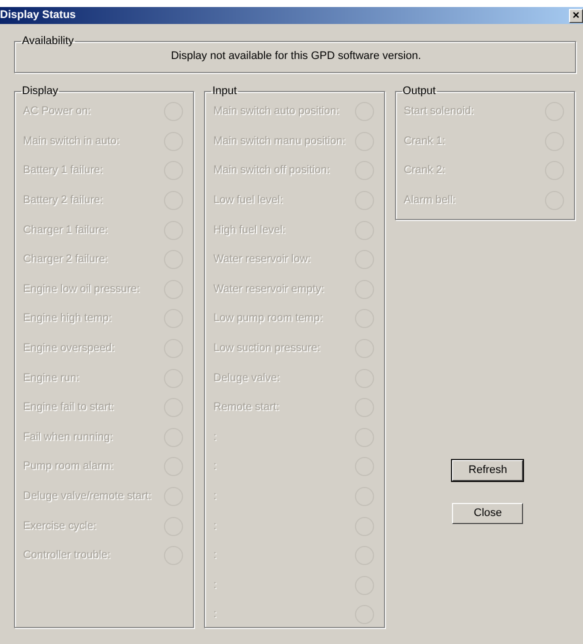  Describe the element at coordinates (48, 41) in the screenshot. I see `group-title: Availability` at that location.